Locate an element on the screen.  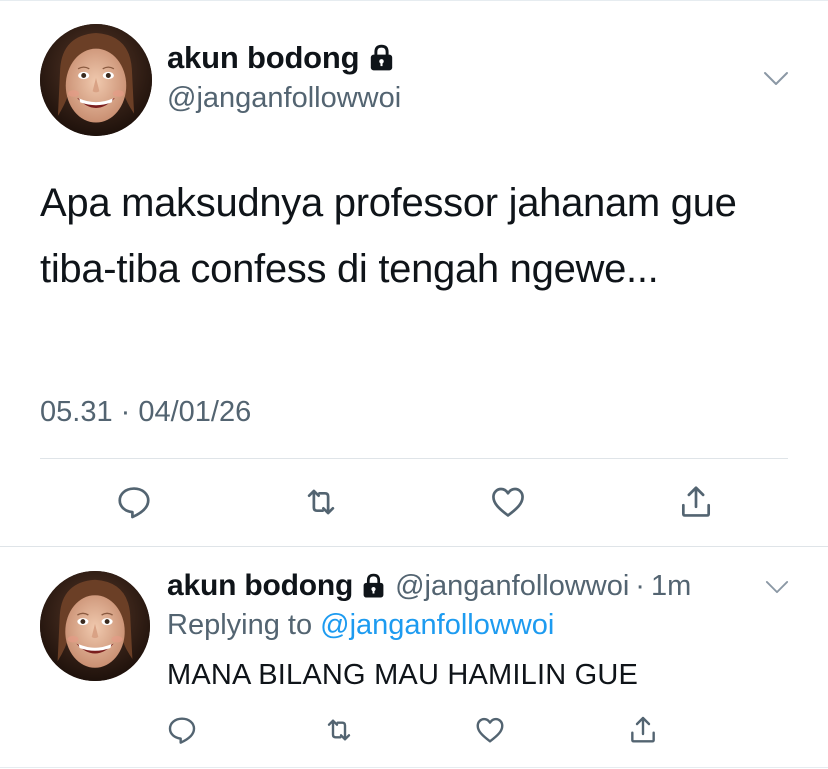
bottom-border is located at coordinates (414, 767).